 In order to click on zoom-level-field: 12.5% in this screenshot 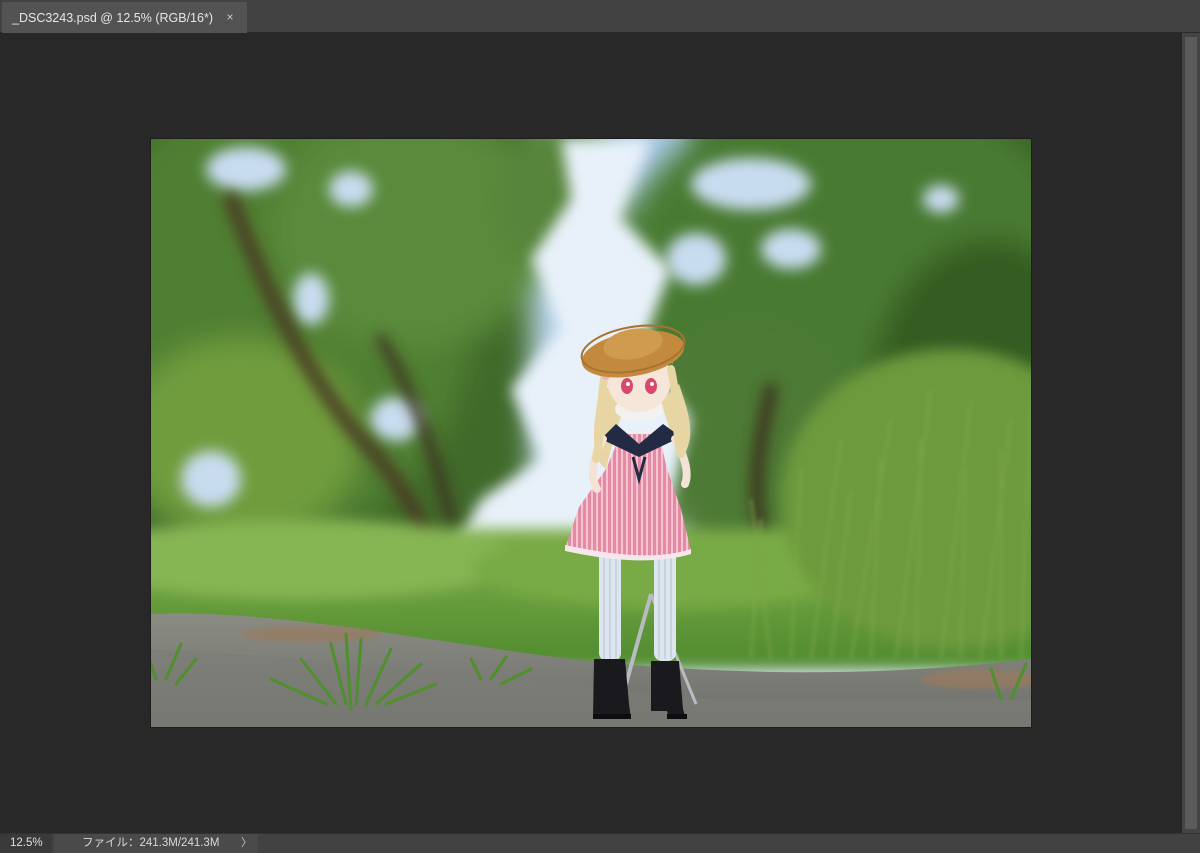, I will do `click(26, 843)`.